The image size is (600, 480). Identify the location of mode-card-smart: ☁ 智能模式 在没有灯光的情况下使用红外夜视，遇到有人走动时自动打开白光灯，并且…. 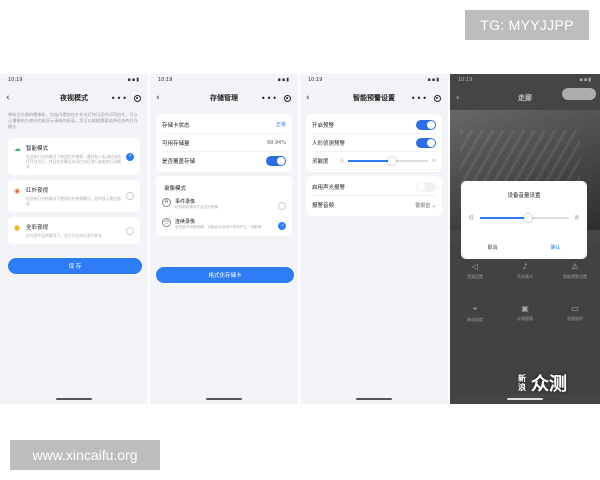
(74, 156).